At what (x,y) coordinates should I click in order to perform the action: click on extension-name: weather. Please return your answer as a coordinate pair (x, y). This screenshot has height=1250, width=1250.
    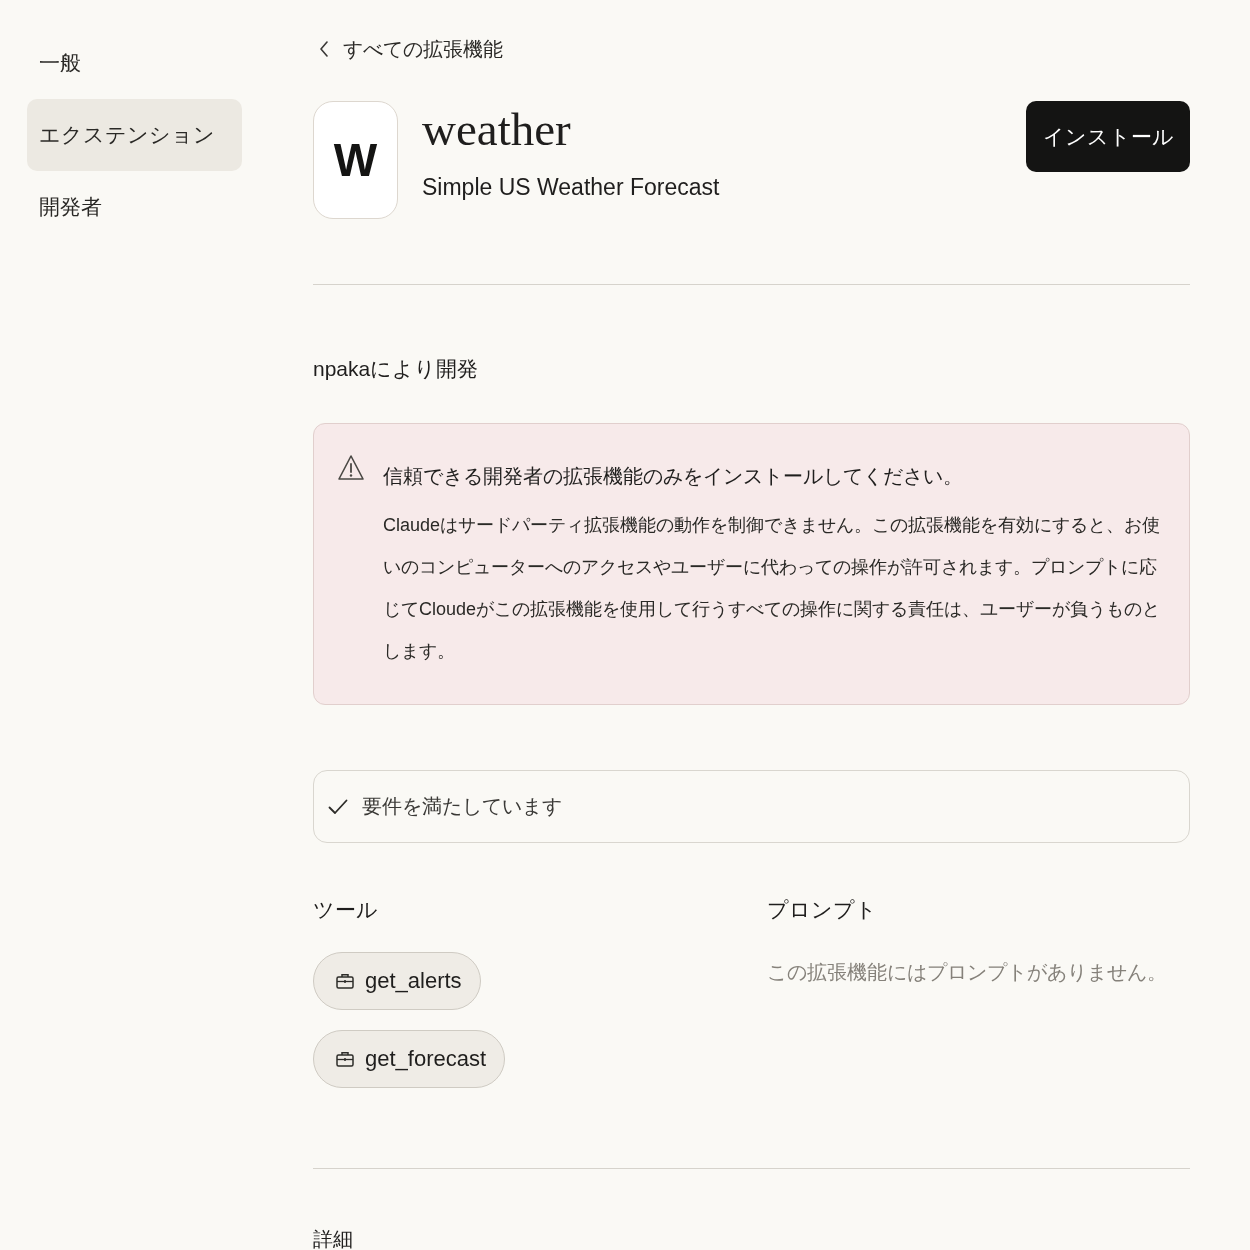
    Looking at the image, I should click on (497, 129).